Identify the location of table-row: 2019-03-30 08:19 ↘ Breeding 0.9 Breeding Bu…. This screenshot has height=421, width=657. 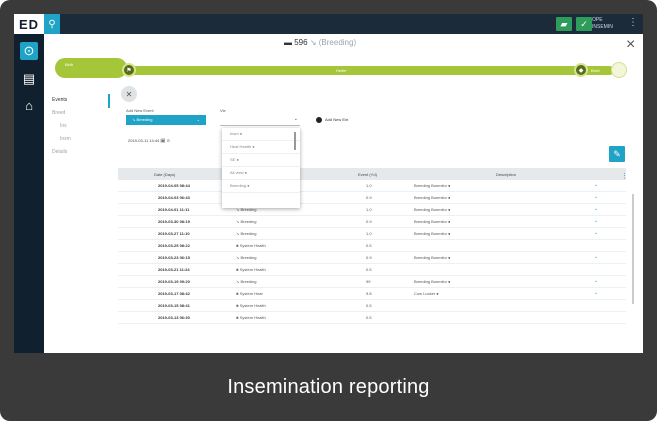
(372, 222).